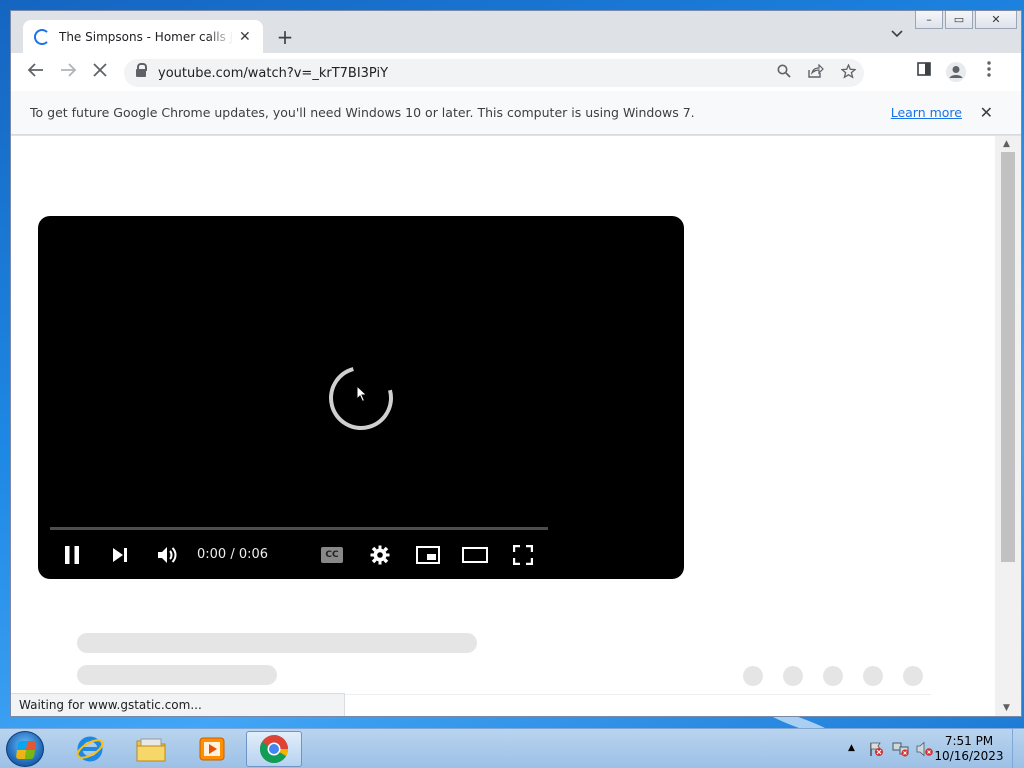  Describe the element at coordinates (1008, 357) in the screenshot. I see `scroll-thumb` at that location.